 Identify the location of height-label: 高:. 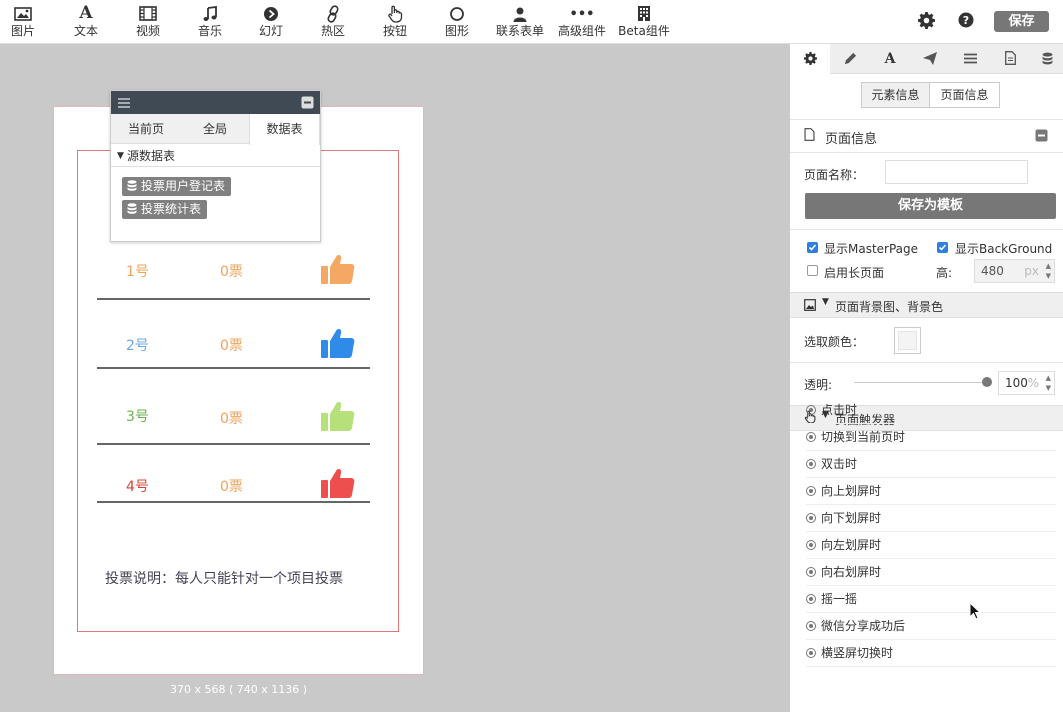
(944, 273).